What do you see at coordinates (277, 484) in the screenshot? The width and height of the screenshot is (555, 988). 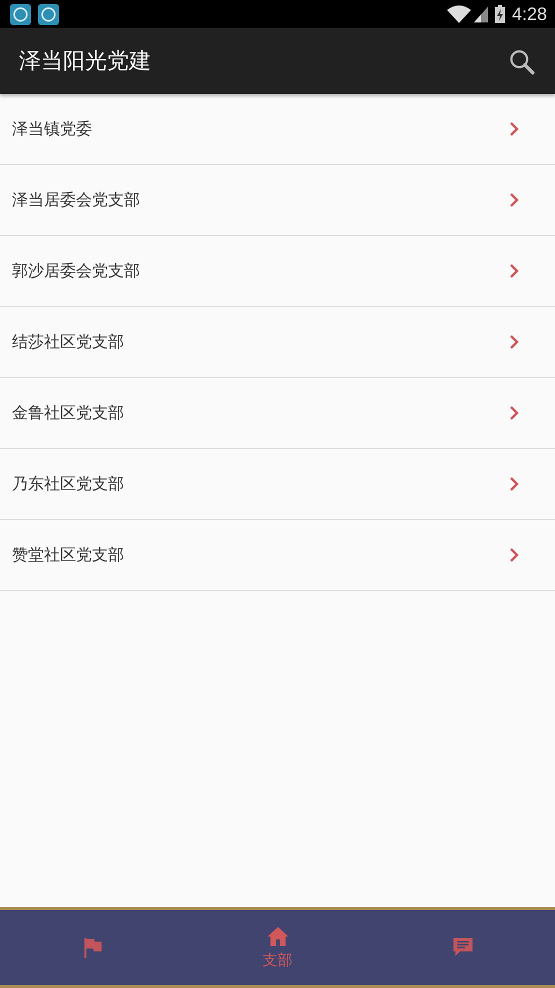 I see `list-item: 乃东社区党支部` at bounding box center [277, 484].